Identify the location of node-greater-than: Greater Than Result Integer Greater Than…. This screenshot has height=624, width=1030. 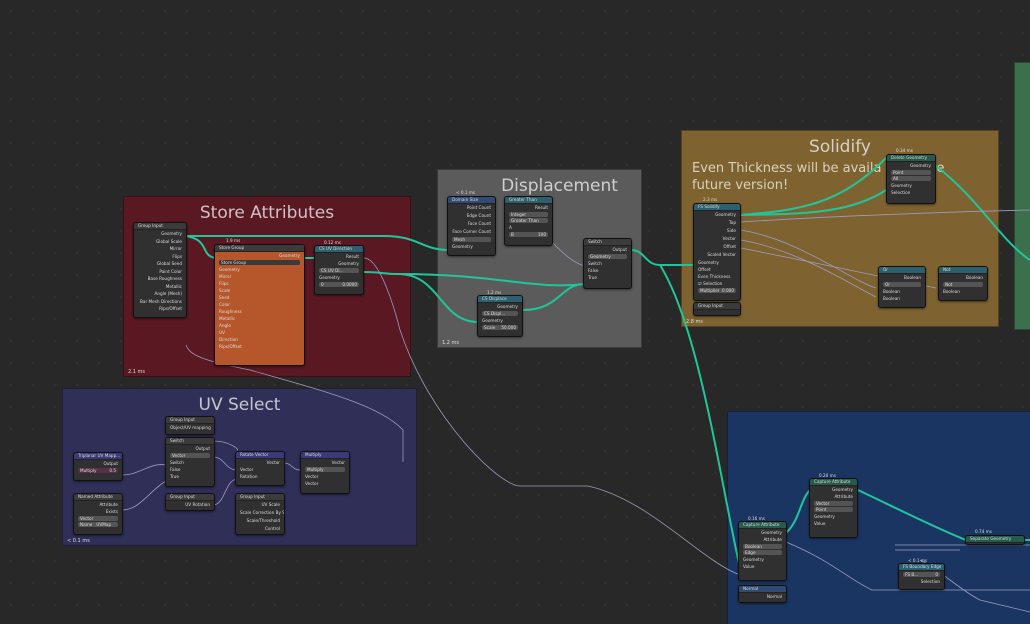
(528, 221).